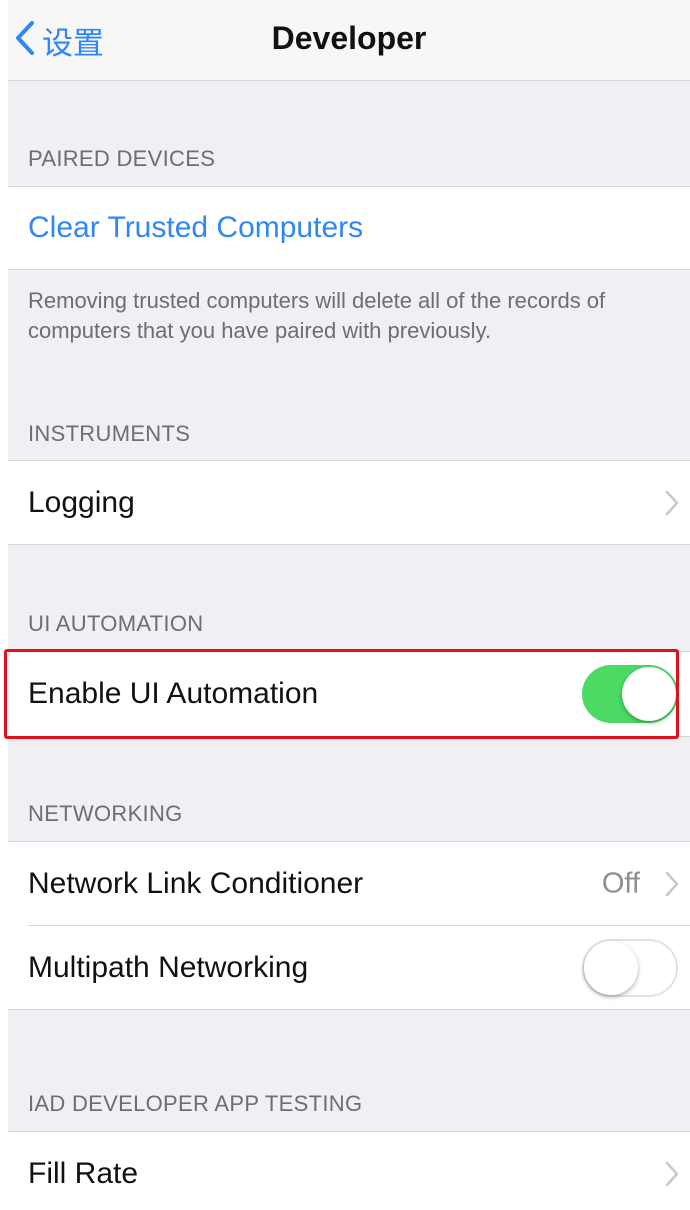 The height and width of the screenshot is (1210, 690). What do you see at coordinates (195, 1103) in the screenshot?
I see `section-header-iad-developer-app-testing: IAD DEVELOPER APP TESTING` at bounding box center [195, 1103].